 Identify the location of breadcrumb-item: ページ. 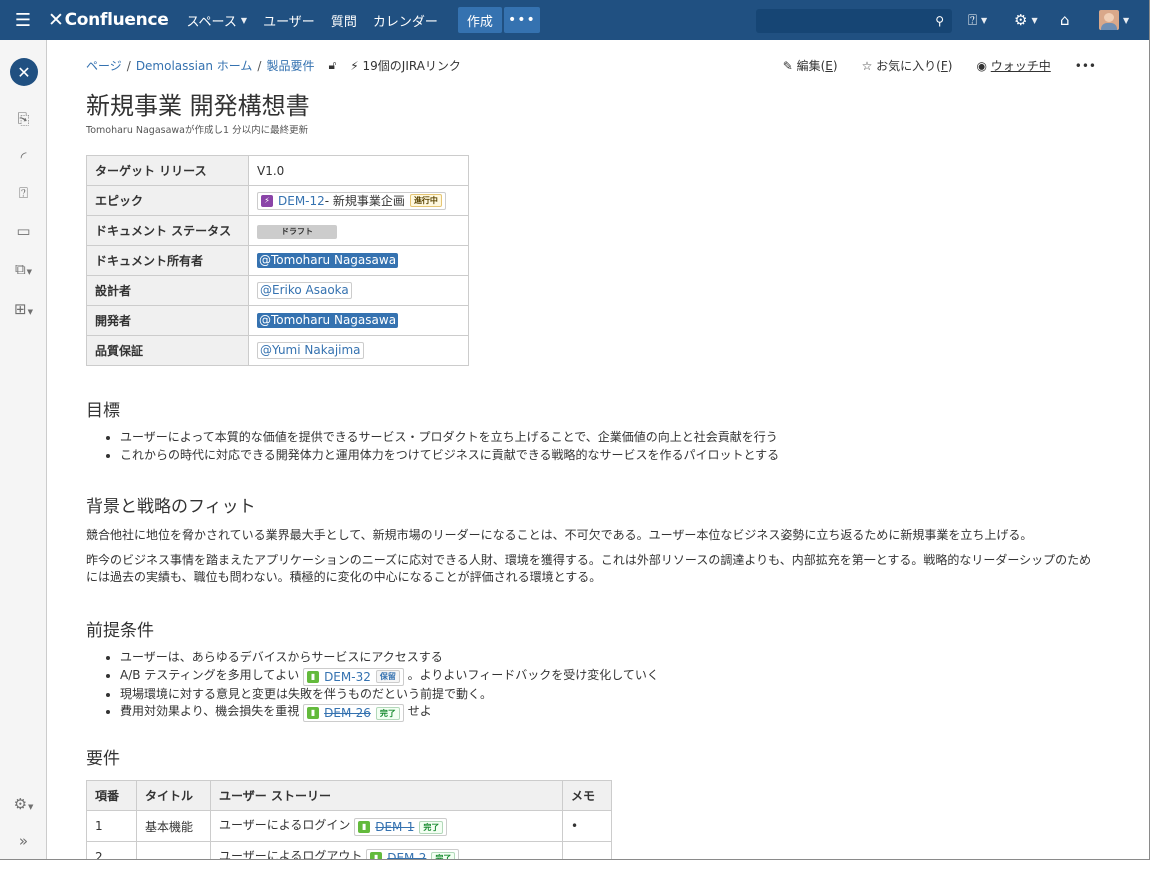
(104, 65).